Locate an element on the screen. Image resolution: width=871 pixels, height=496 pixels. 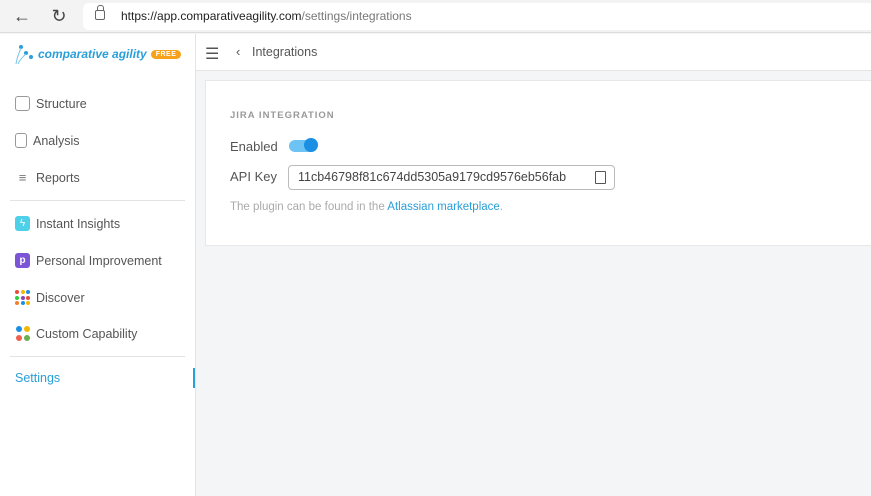
sidebar-item-reports: ≡ Reports is located at coordinates (47, 177).